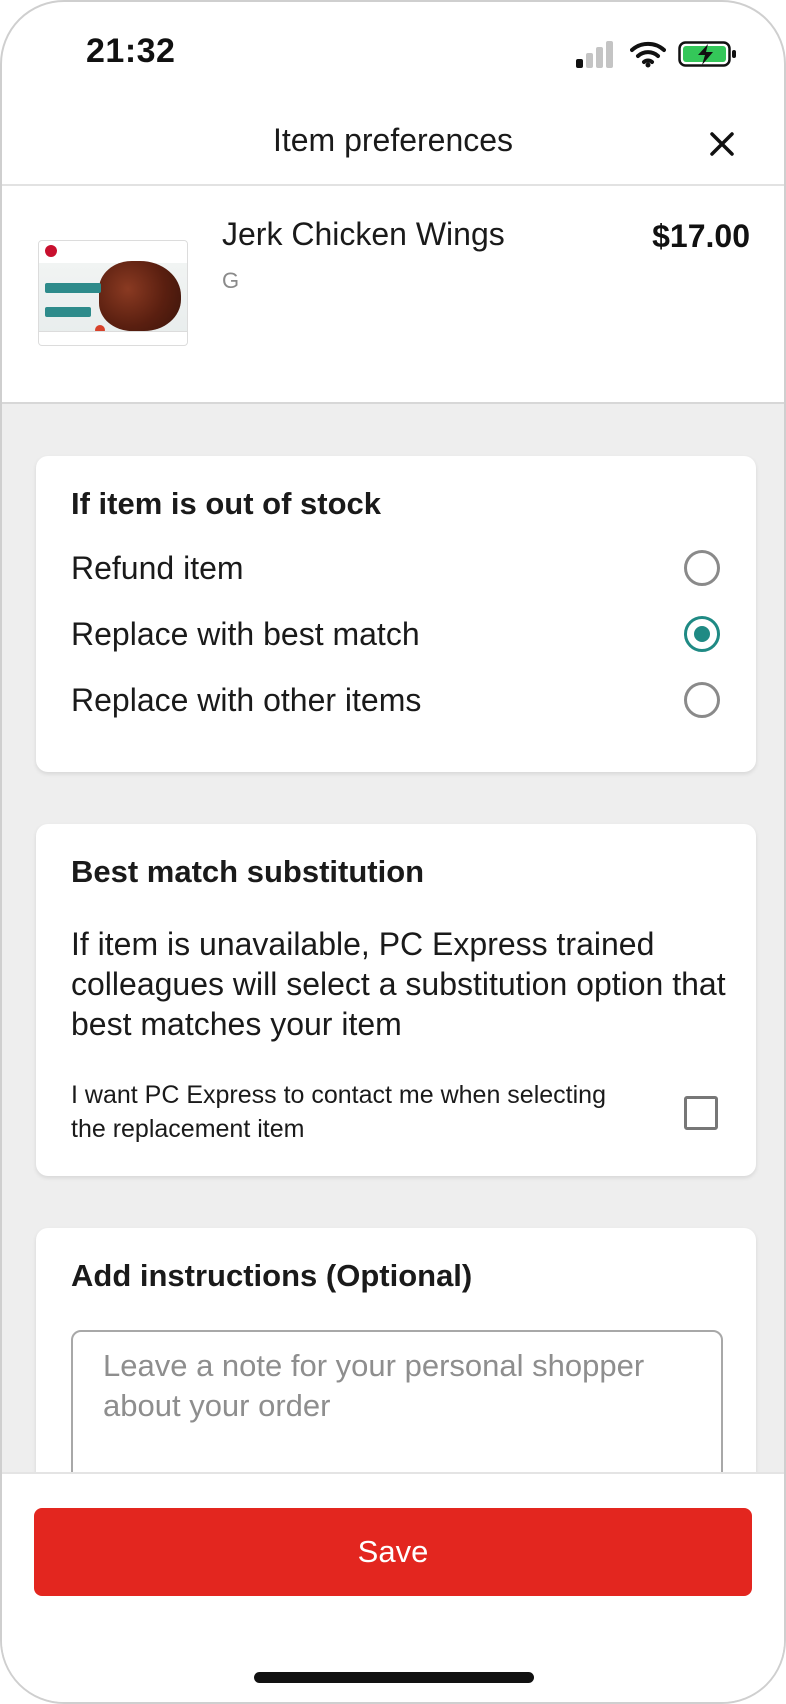 The image size is (786, 1704). Describe the element at coordinates (393, 1552) in the screenshot. I see `save-button: Save` at that location.